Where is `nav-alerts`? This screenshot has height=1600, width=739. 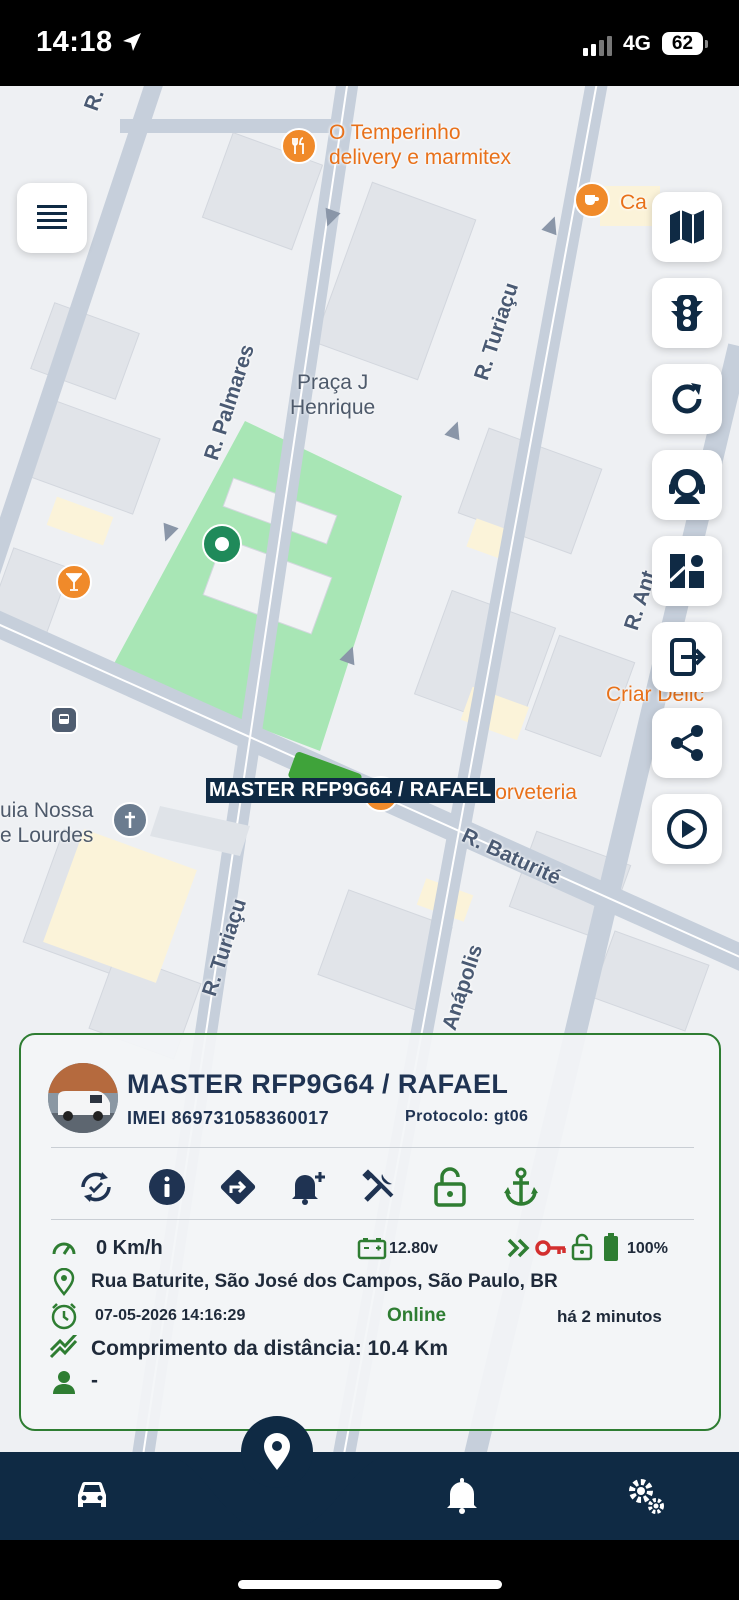 nav-alerts is located at coordinates (462, 1496).